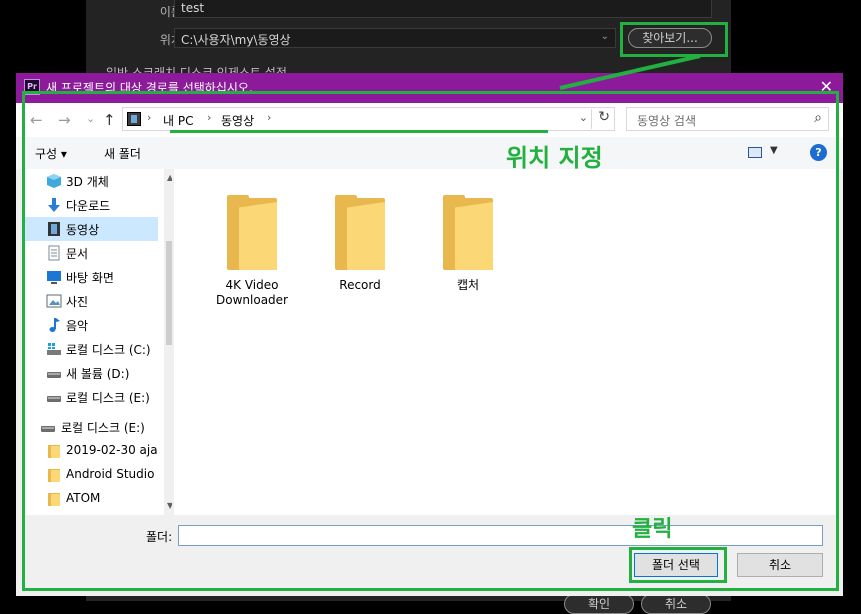 Image resolution: width=861 pixels, height=614 pixels. Describe the element at coordinates (599, 604) in the screenshot. I see `ok-button: 확인` at that location.